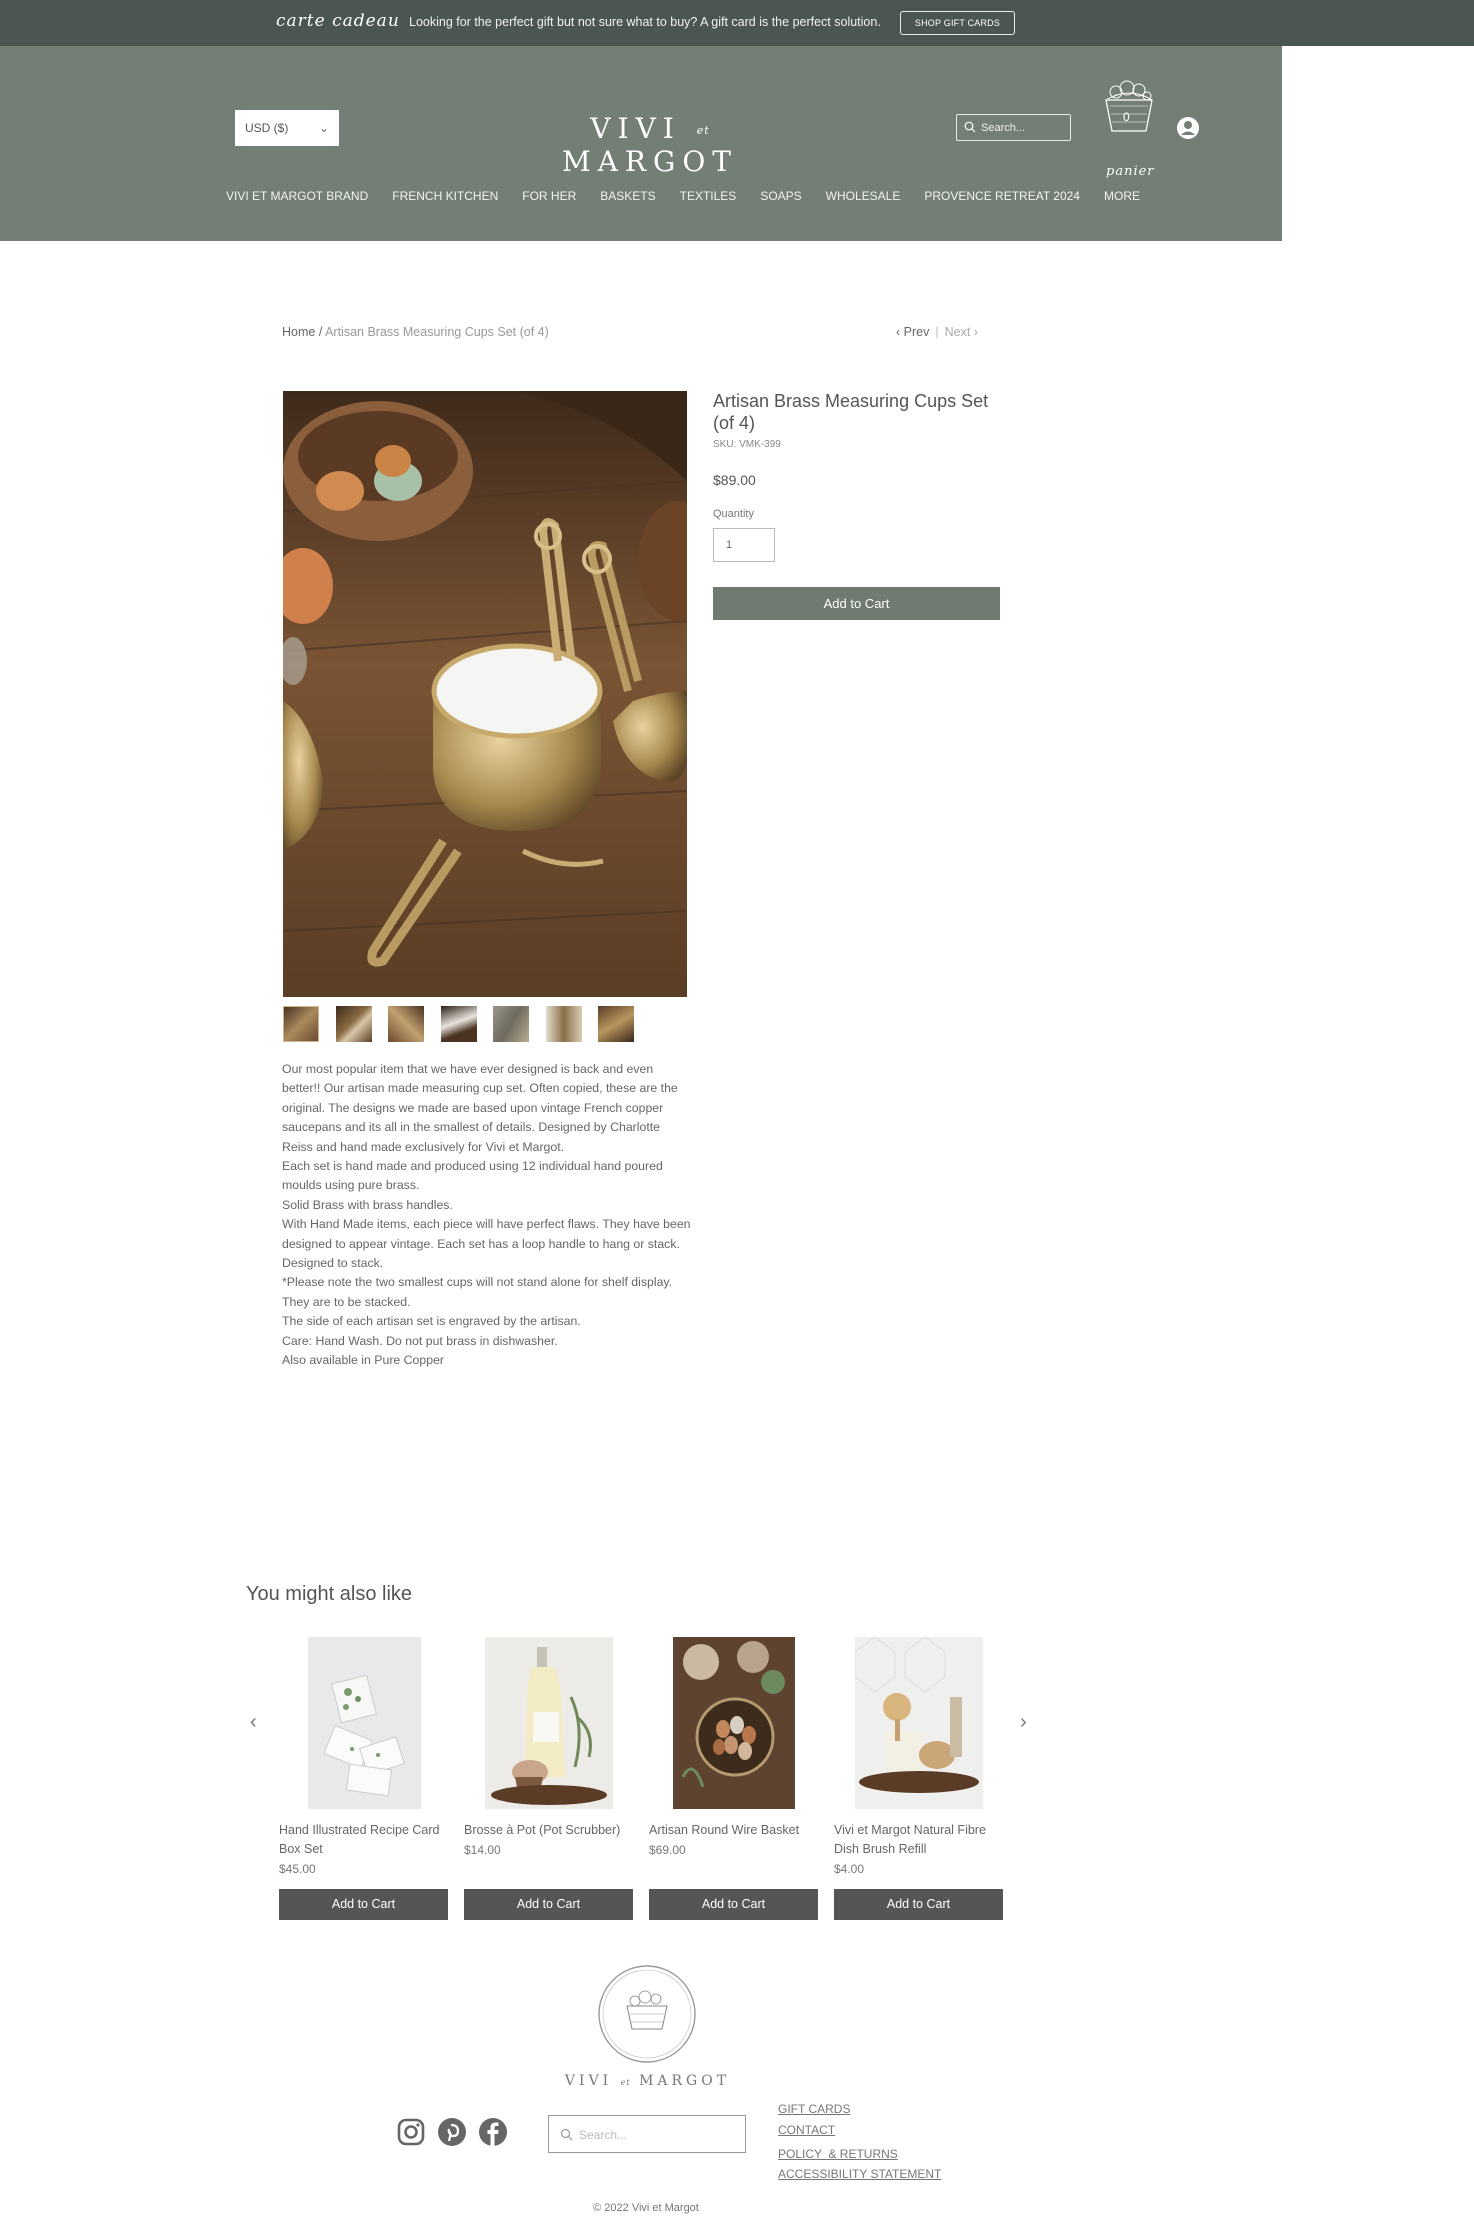 This screenshot has width=1474, height=2239. I want to click on pot-scrubber-photo, so click(549, 1723).